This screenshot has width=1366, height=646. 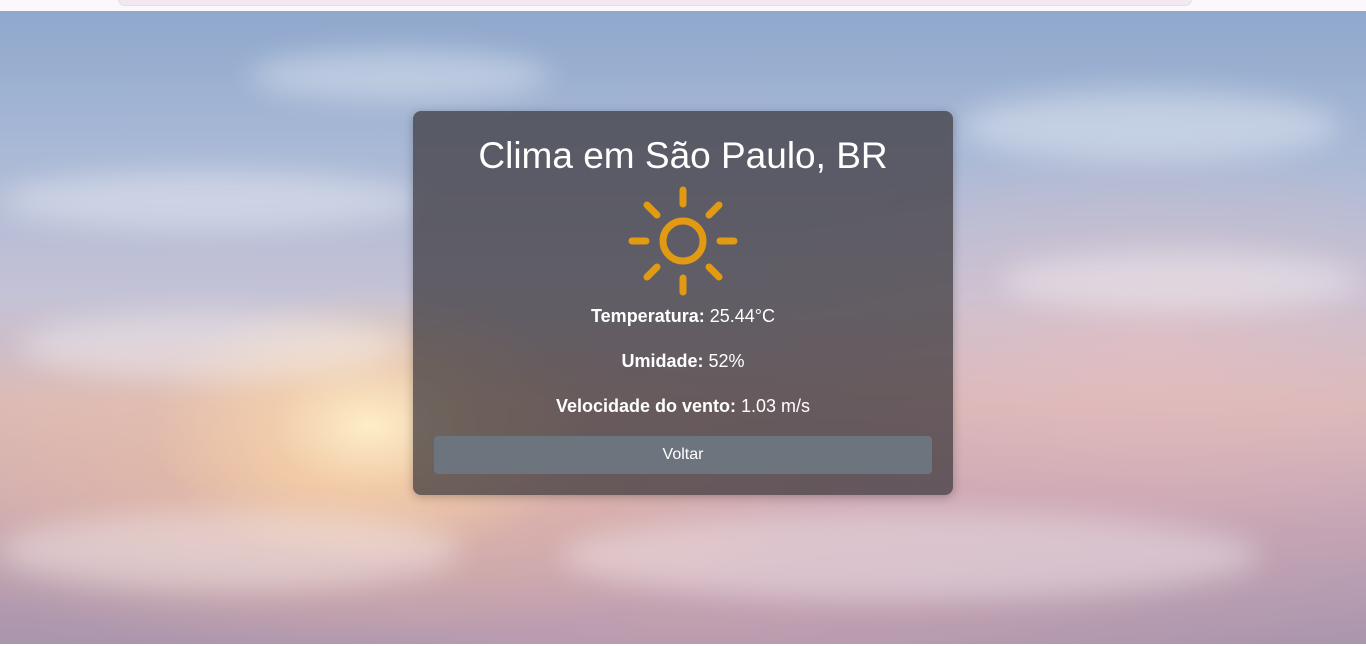 I want to click on temperature-label: Temperatura:, so click(x=648, y=316).